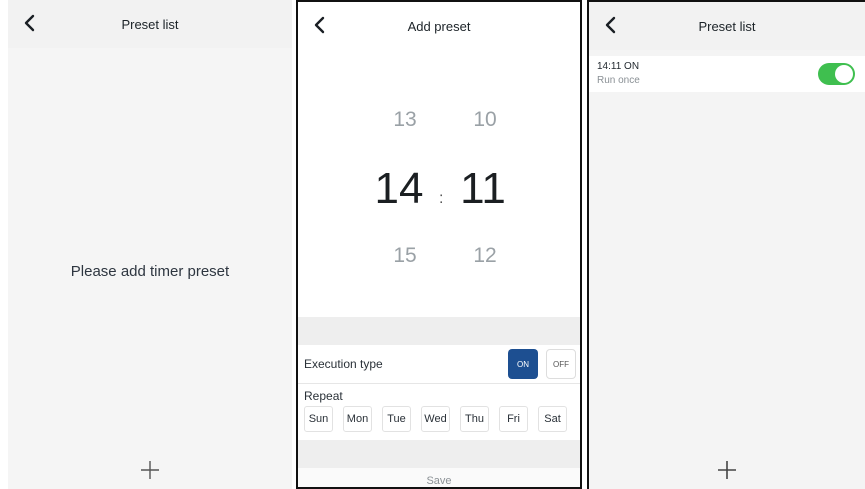 The height and width of the screenshot is (489, 865). Describe the element at coordinates (513, 419) in the screenshot. I see `day-fri-button: Fri` at that location.